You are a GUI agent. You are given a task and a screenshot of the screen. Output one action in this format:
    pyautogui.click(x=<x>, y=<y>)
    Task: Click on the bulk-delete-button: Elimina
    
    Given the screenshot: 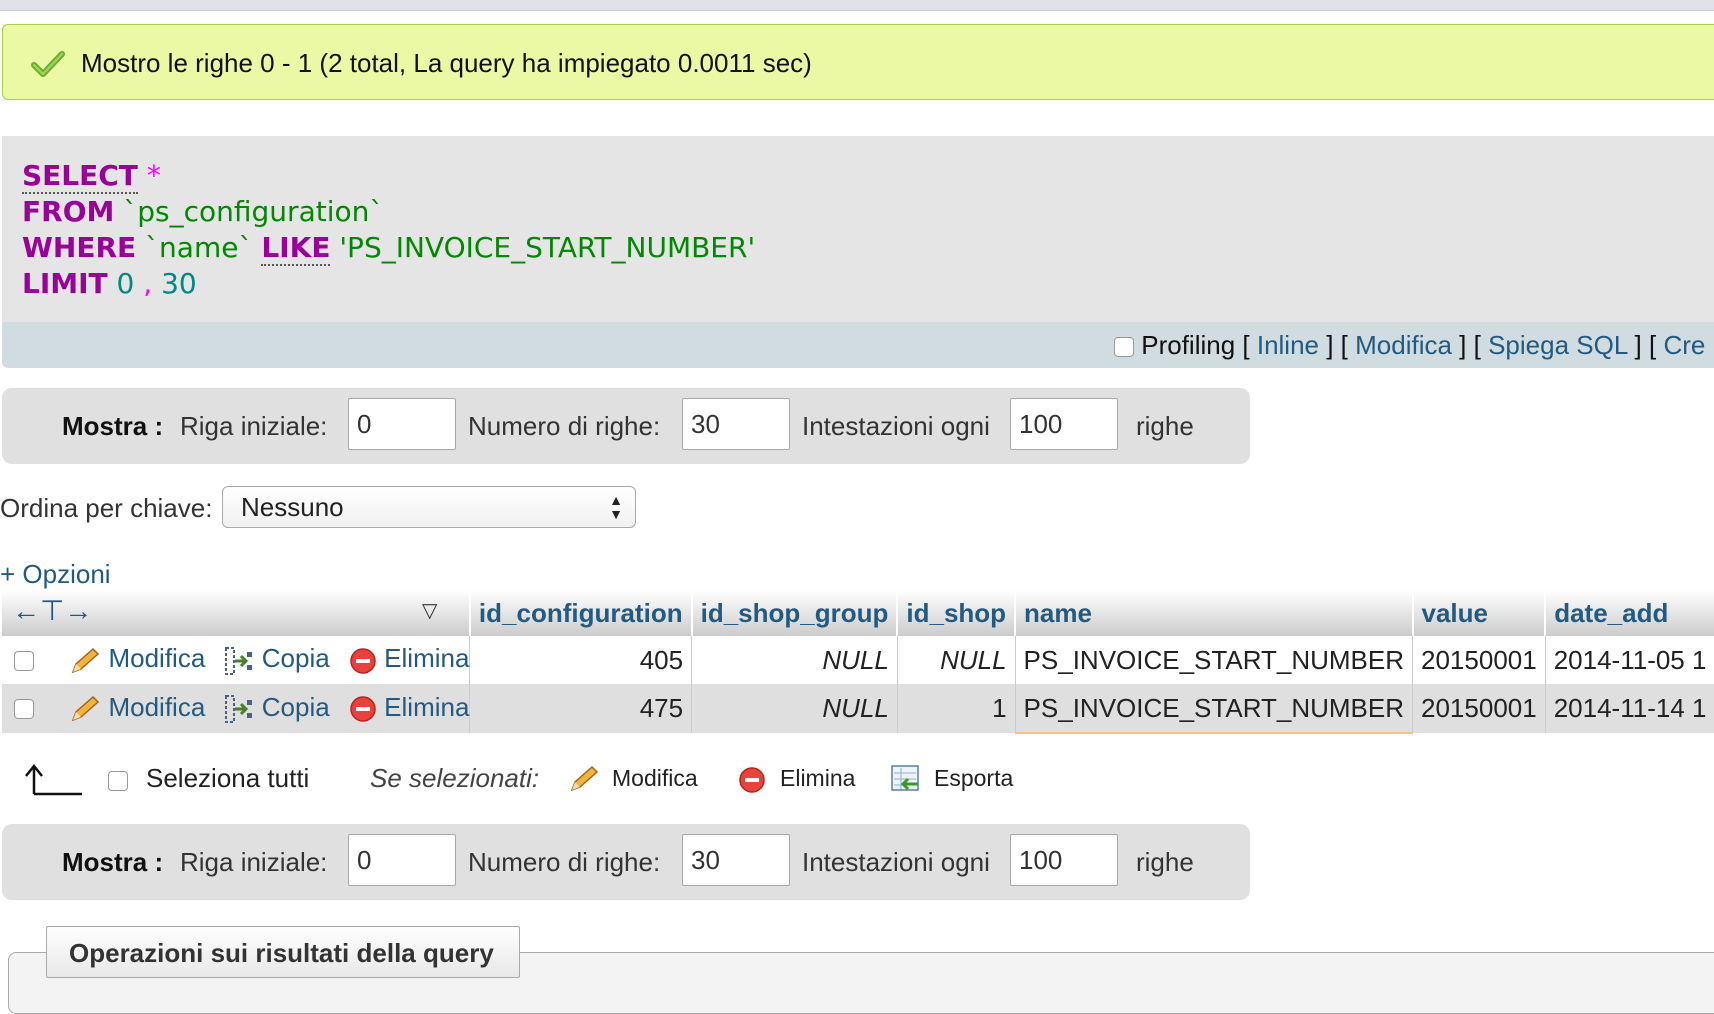 What is the action you would take?
    pyautogui.click(x=817, y=778)
    